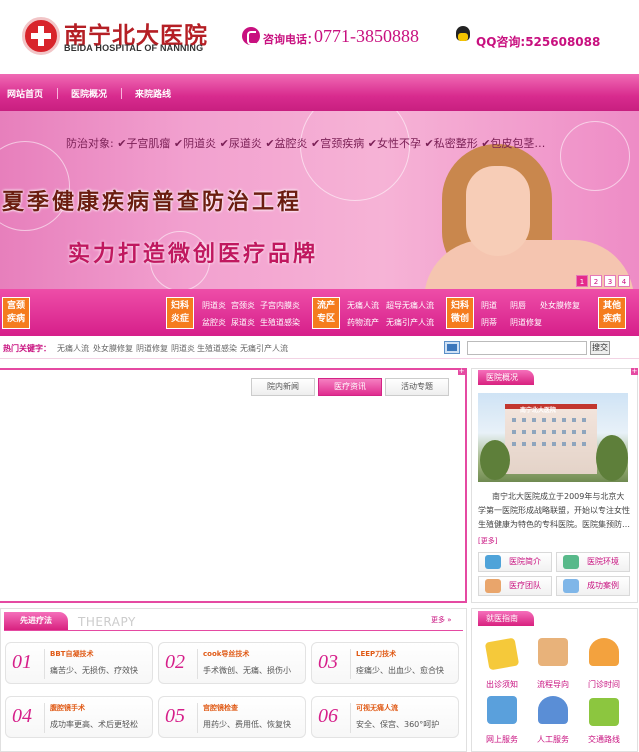 This screenshot has height=752, width=639. Describe the element at coordinates (290, 39) in the screenshot. I see `phone-label: 咨询电话：` at that location.